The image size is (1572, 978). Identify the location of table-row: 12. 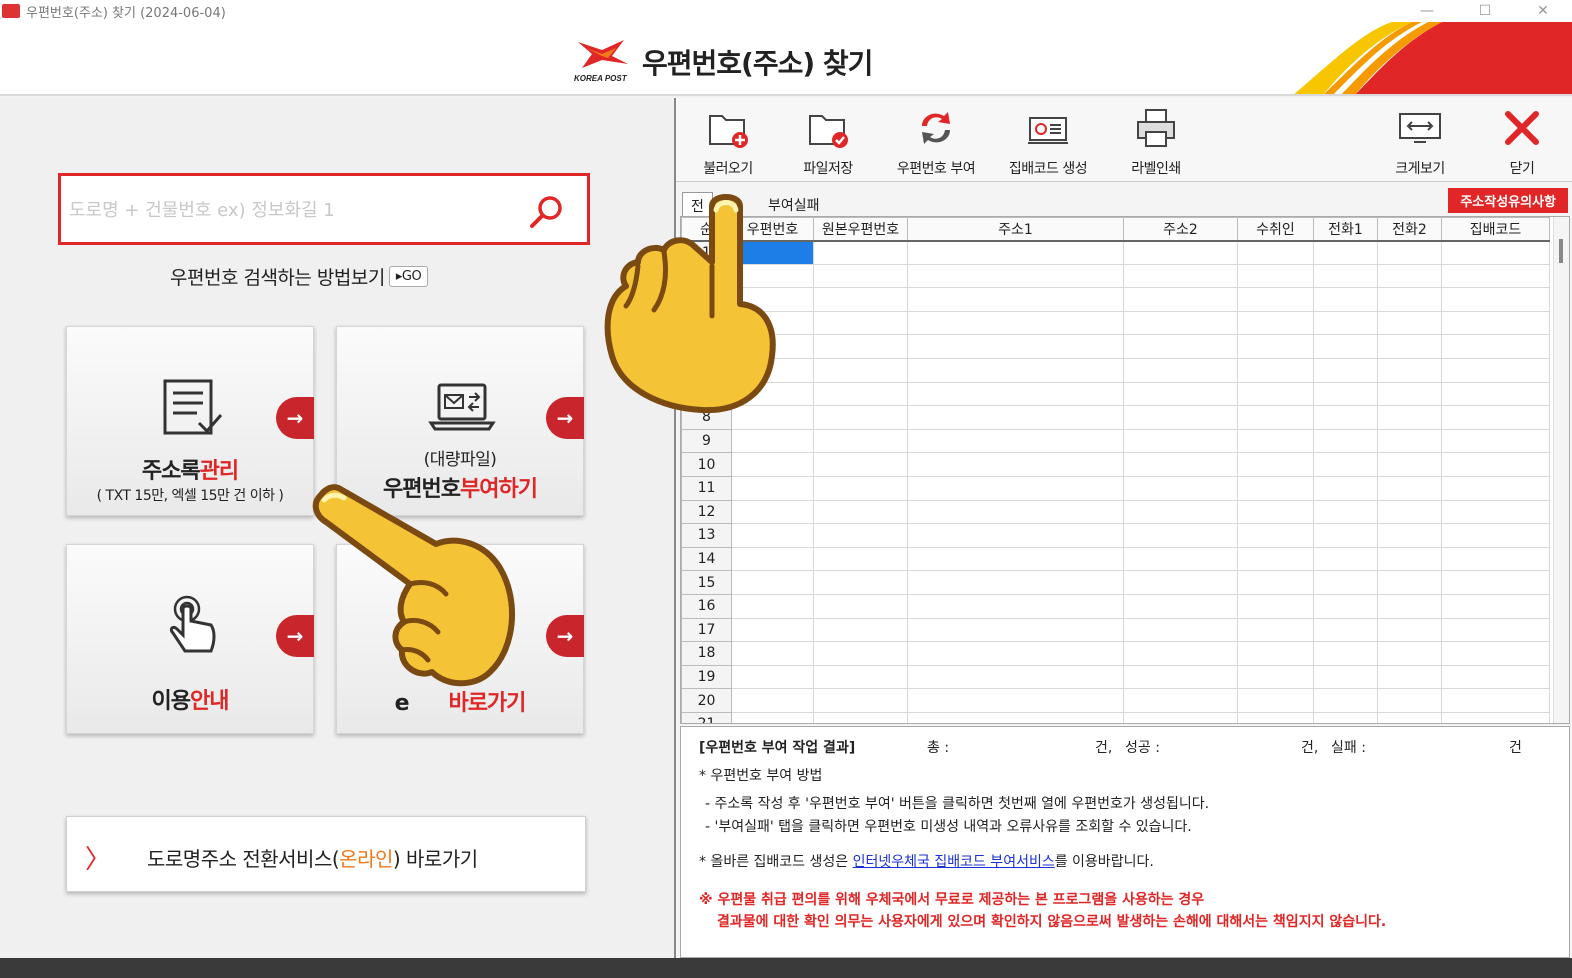
(1115, 512).